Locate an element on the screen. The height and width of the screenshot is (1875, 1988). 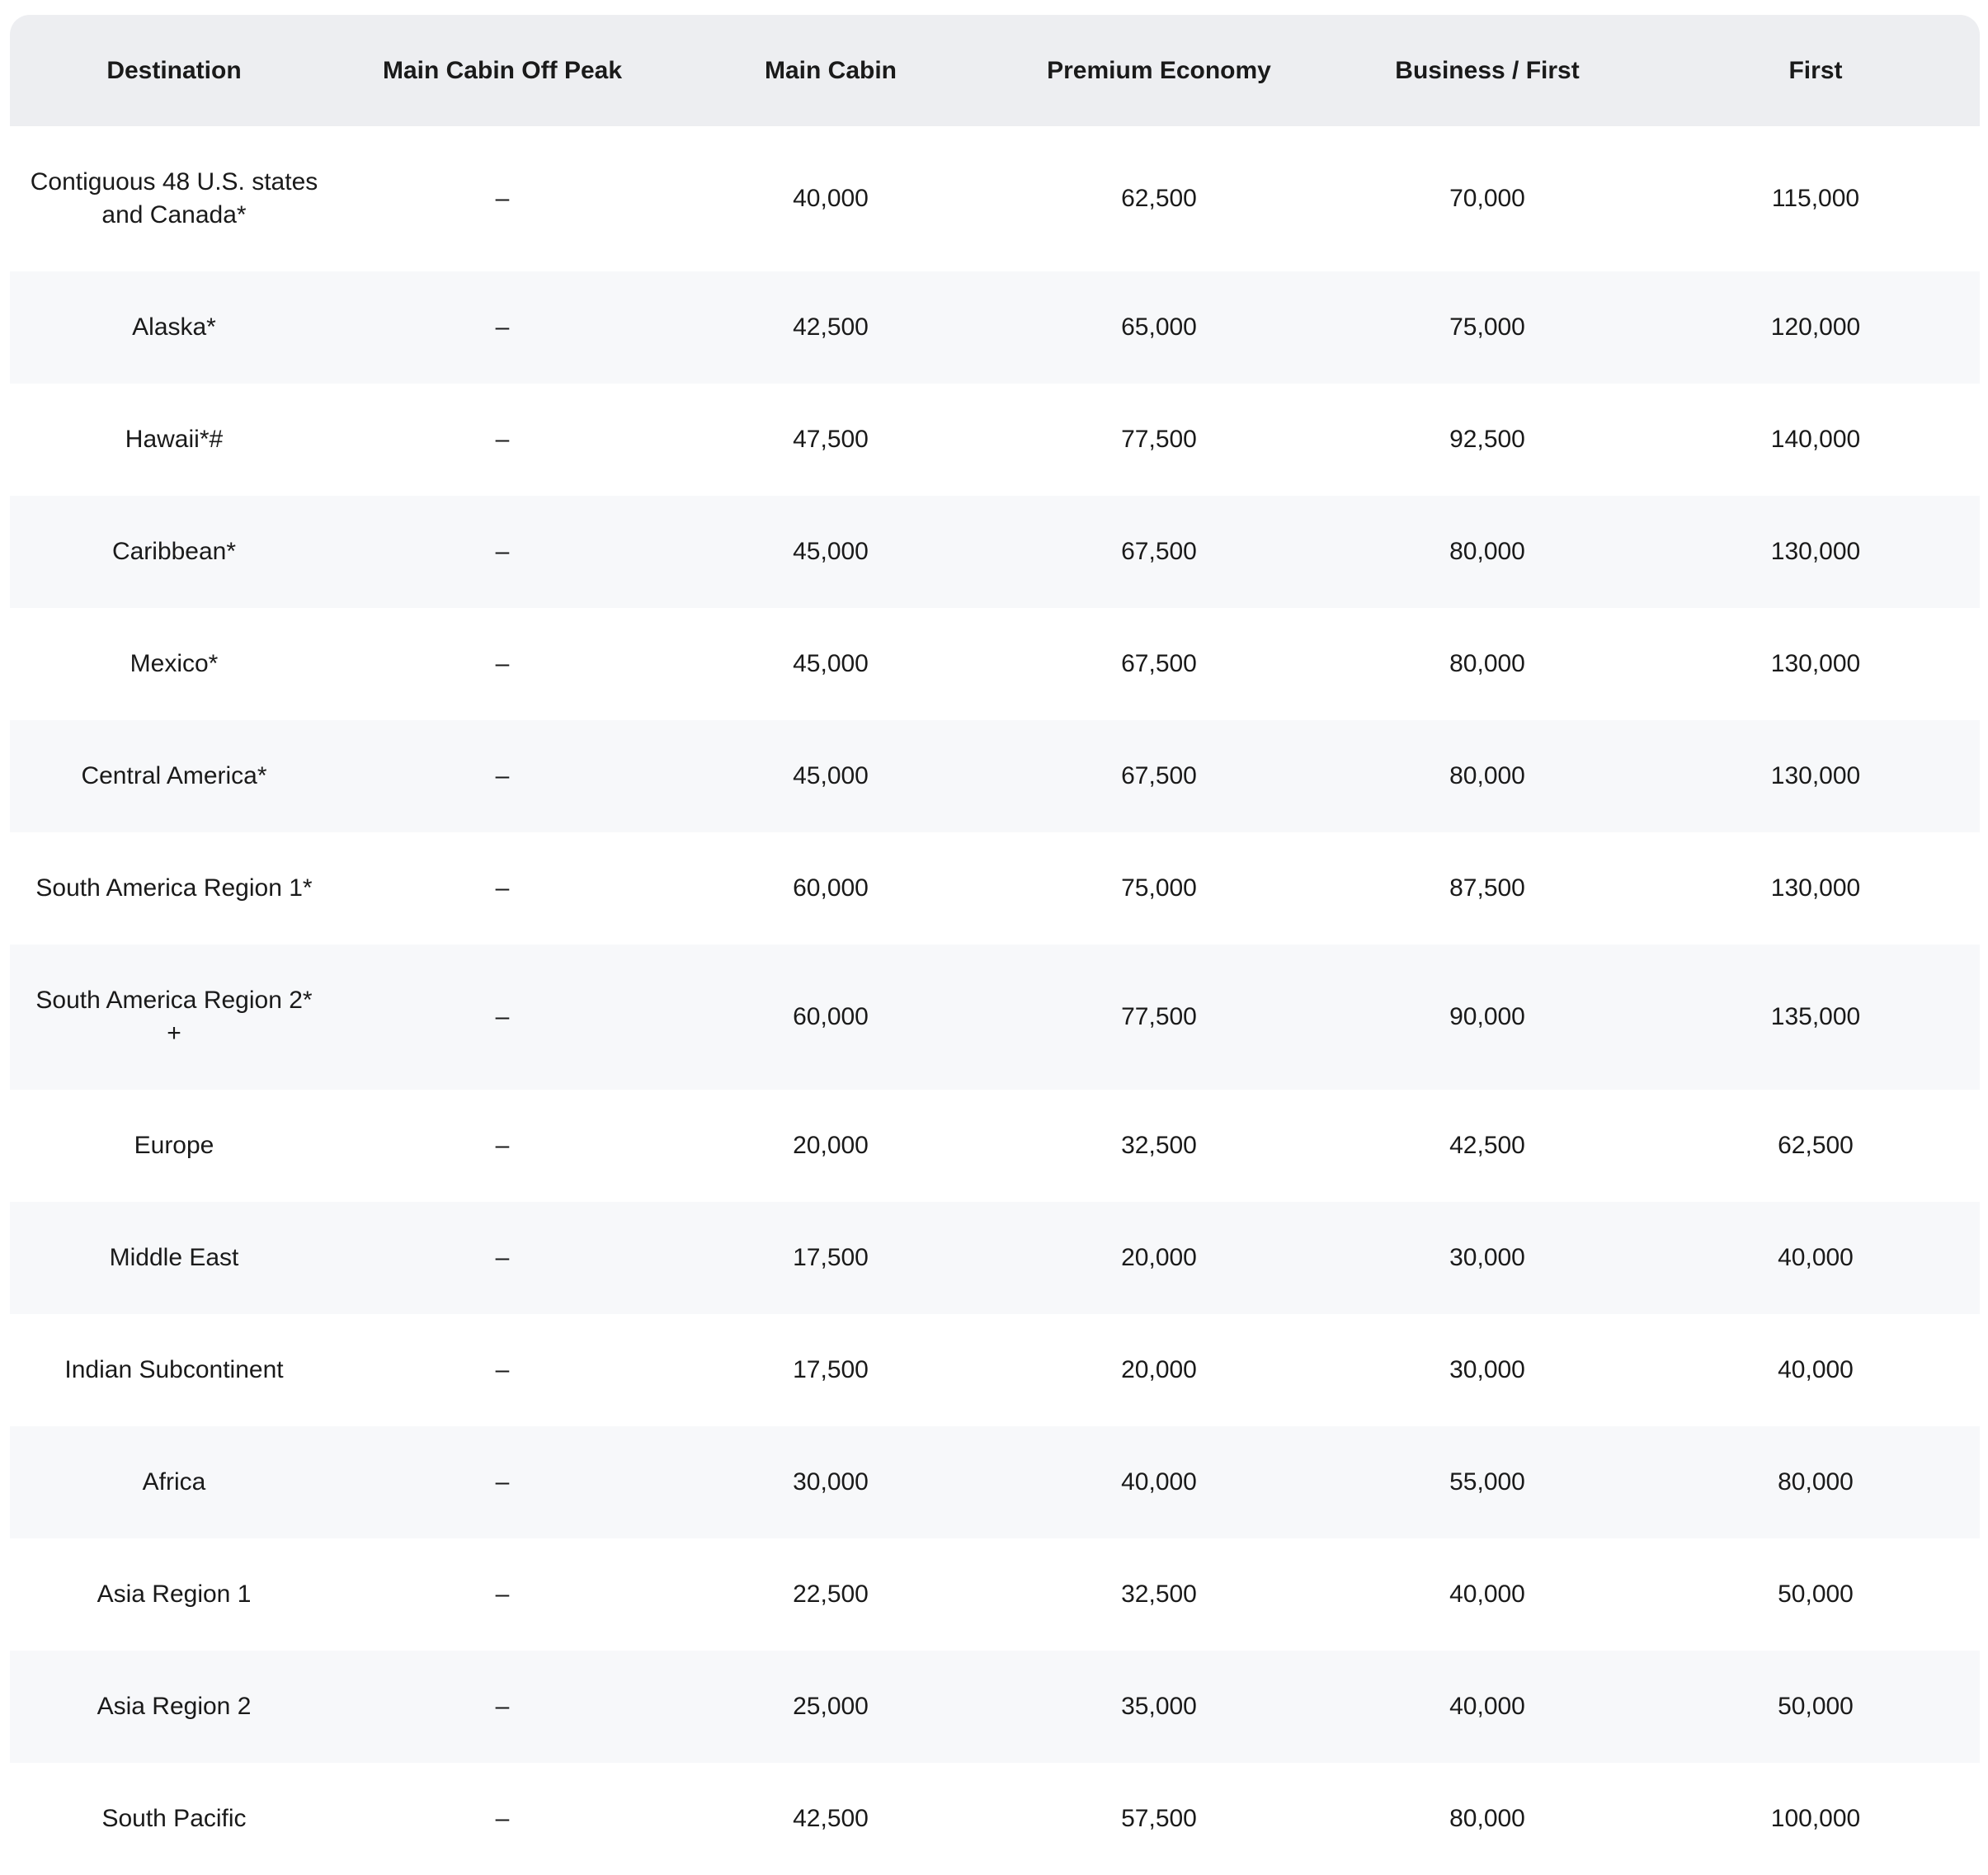
cell-destination: Hawaii*# is located at coordinates (174, 439).